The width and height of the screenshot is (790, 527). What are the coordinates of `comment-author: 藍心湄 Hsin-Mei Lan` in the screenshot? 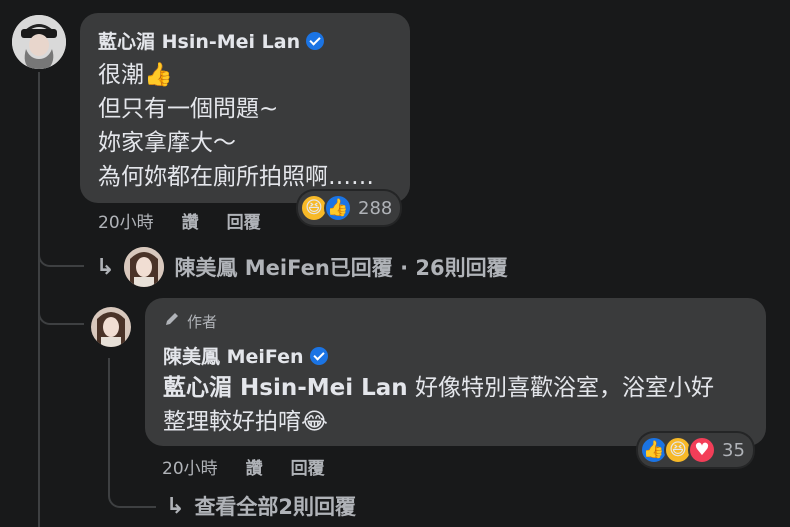 It's located at (236, 40).